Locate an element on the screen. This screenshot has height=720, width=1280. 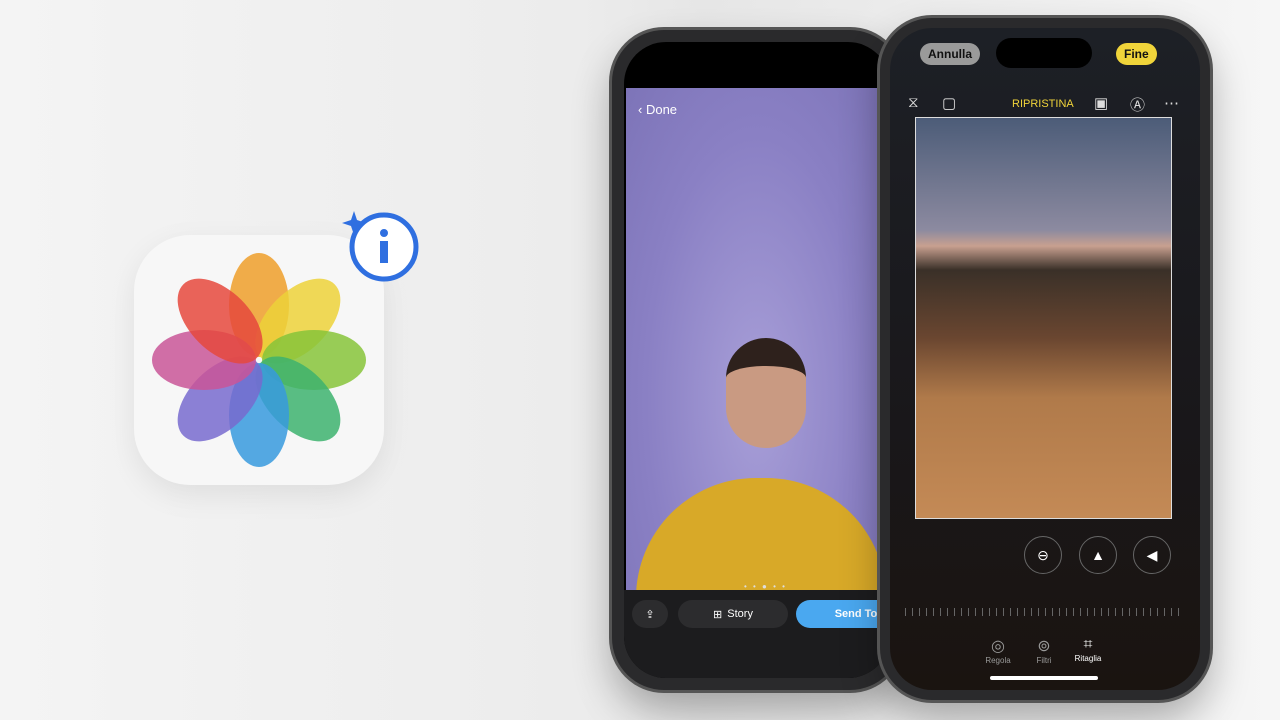
dynamic-island is located at coordinates (1044, 53).